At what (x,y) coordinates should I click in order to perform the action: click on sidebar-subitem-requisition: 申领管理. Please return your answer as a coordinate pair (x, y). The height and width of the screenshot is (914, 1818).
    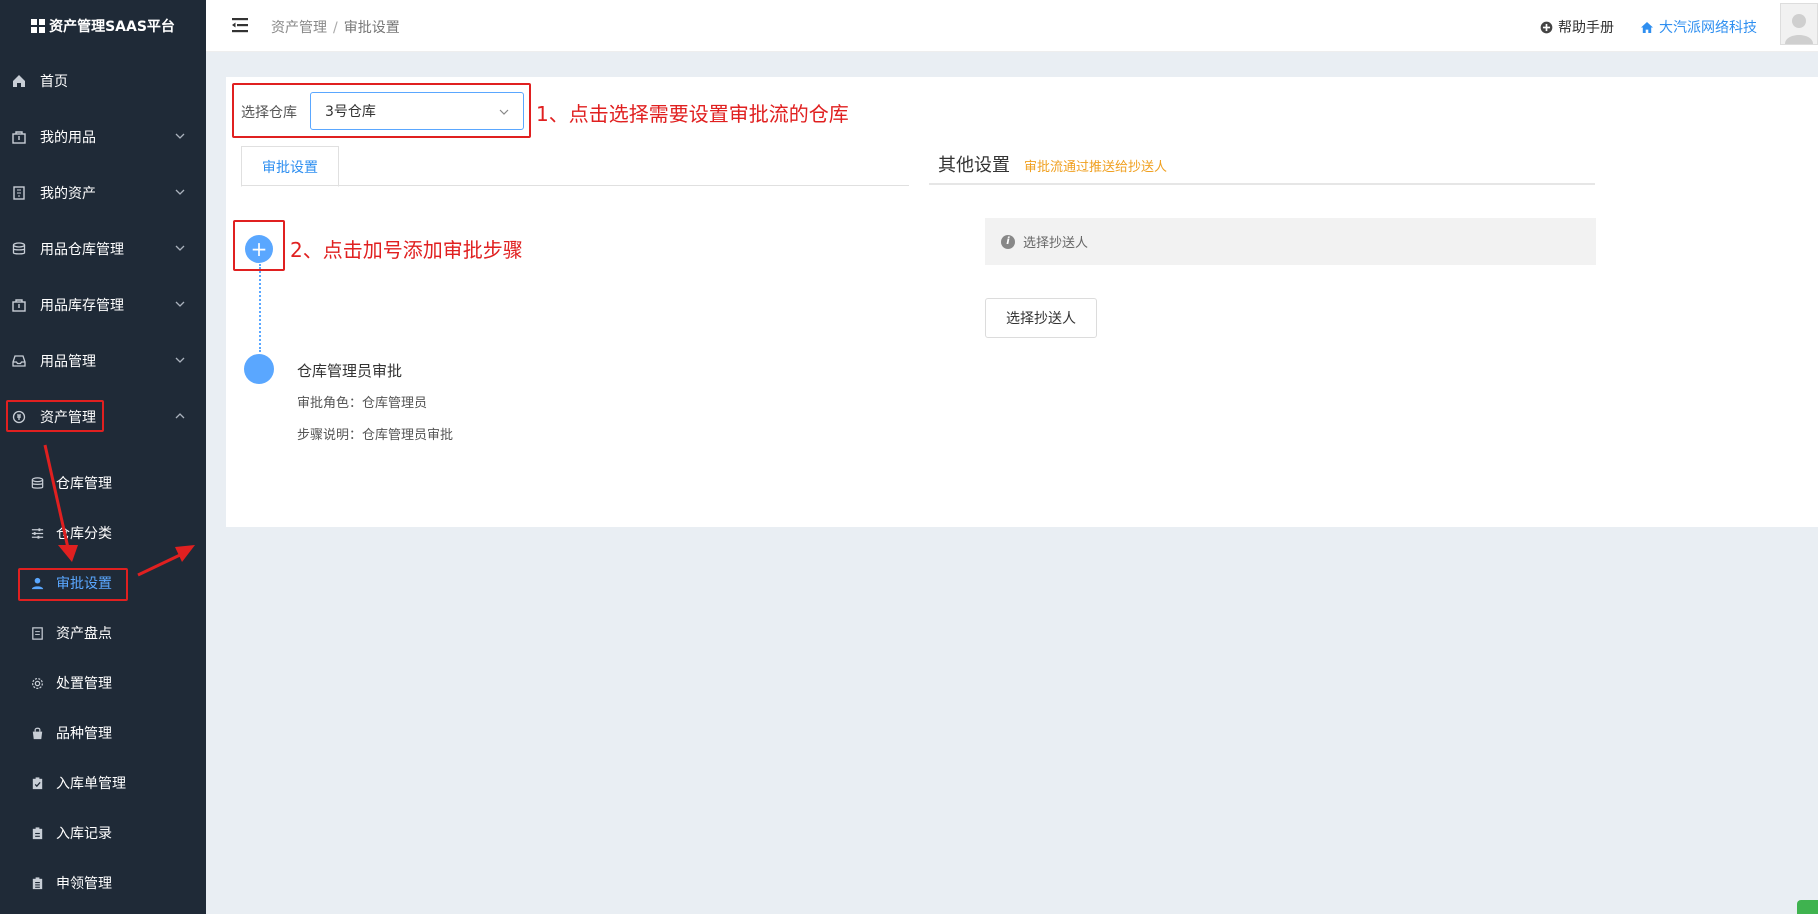
    Looking at the image, I should click on (103, 883).